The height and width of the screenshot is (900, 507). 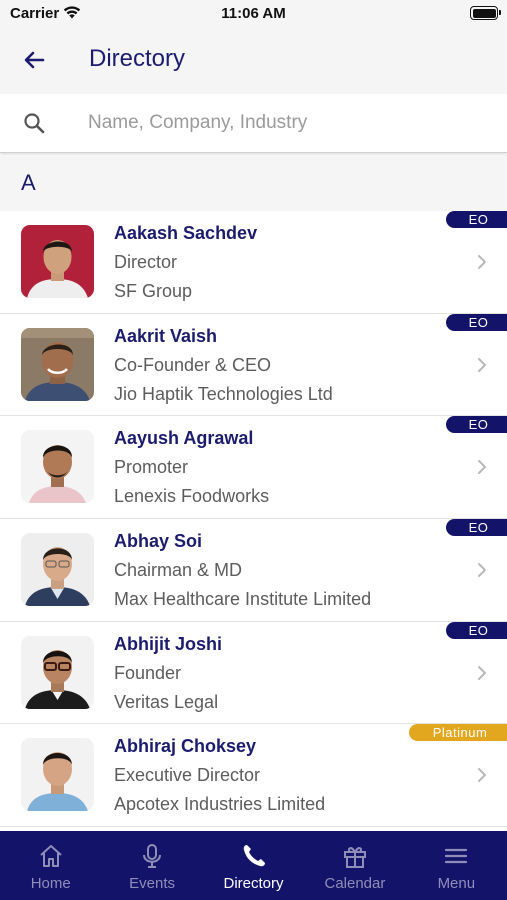 What do you see at coordinates (146, 262) in the screenshot?
I see `person-title: Director` at bounding box center [146, 262].